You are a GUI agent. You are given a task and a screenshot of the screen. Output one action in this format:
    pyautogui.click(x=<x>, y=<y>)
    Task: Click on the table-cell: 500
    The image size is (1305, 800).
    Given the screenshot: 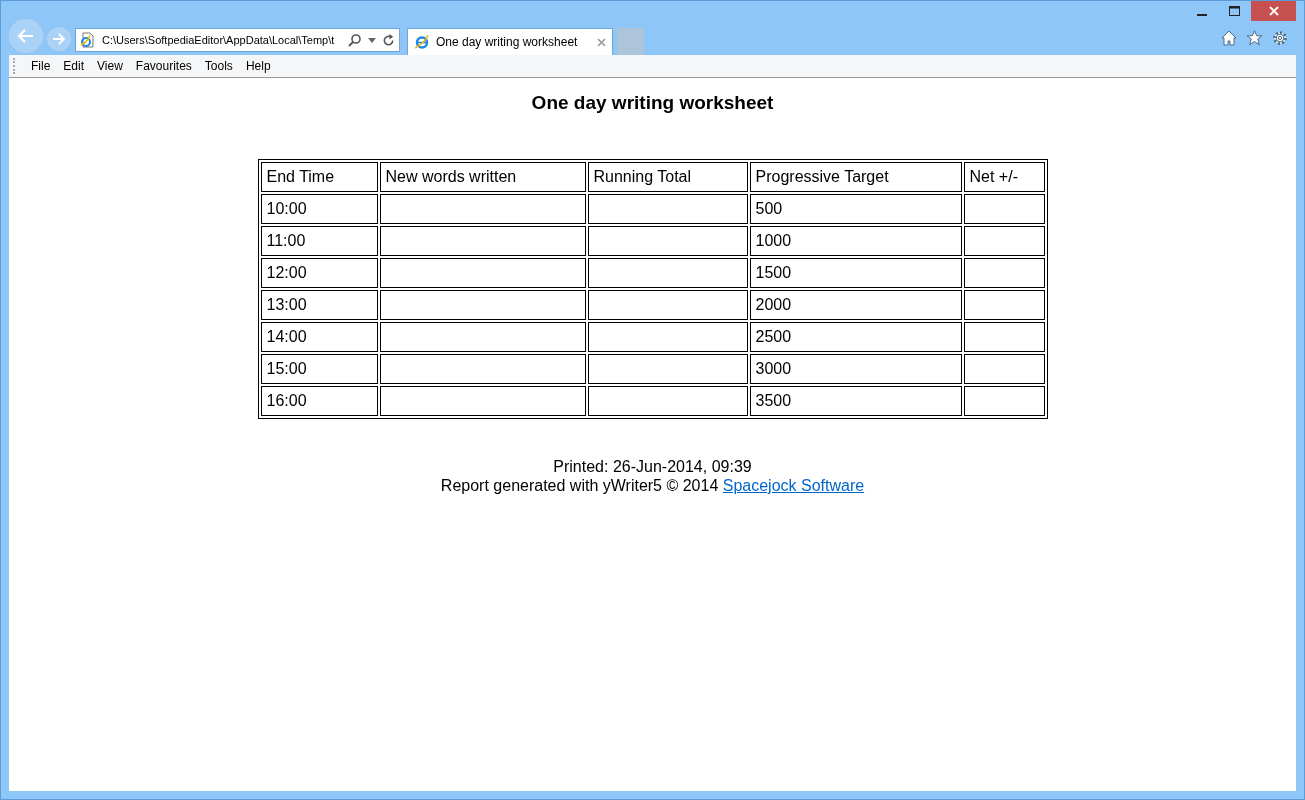 What is the action you would take?
    pyautogui.click(x=855, y=209)
    